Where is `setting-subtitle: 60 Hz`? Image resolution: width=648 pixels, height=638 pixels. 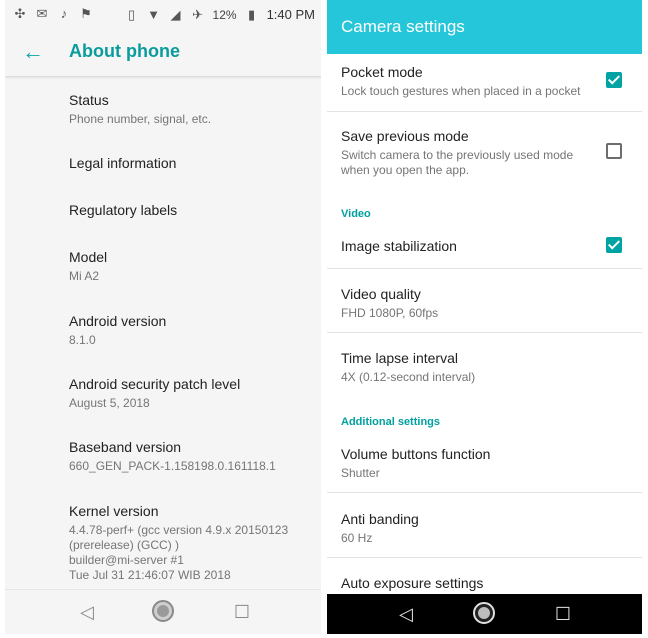
setting-subtitle: 60 Hz is located at coordinates (357, 538).